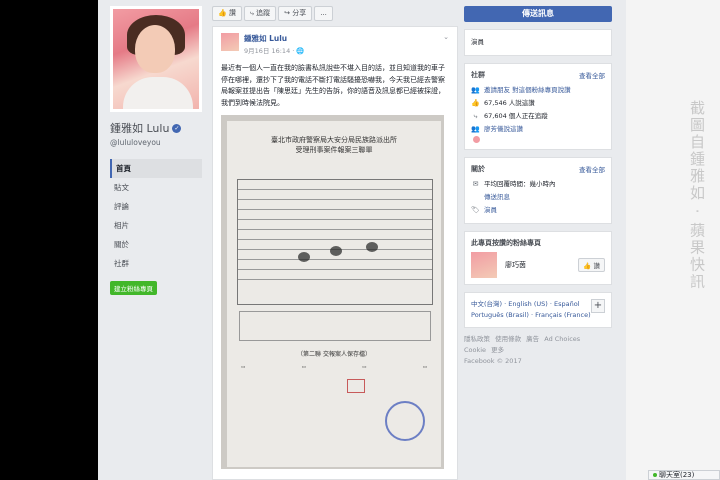 This screenshot has height=480, width=720. I want to click on footer-links: 隱私政策 使用條款 廣告 Ad Choices Cookie 更多, so click(538, 345).